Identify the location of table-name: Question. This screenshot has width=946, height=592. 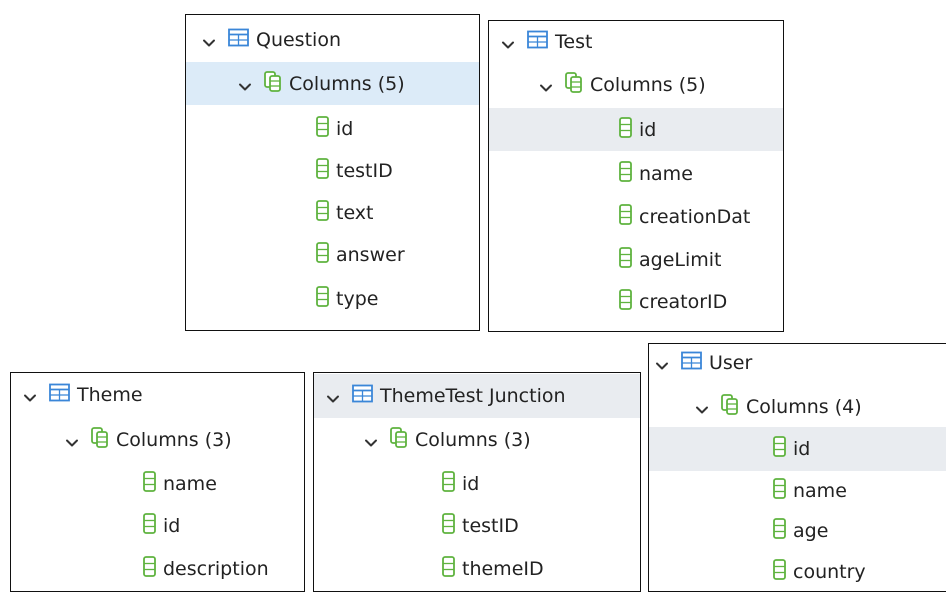
(298, 40).